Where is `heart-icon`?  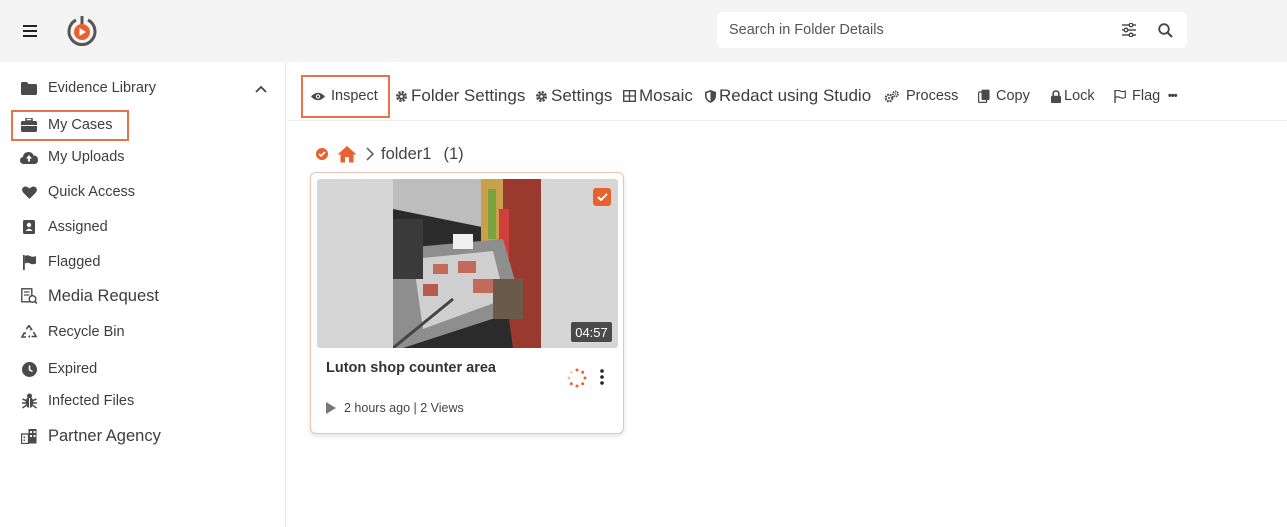
heart-icon is located at coordinates (29, 192).